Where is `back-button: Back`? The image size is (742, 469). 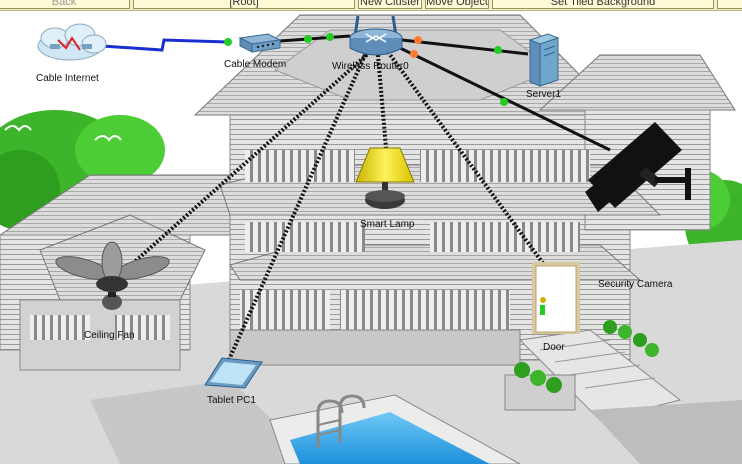
back-button: Back is located at coordinates (65, 4).